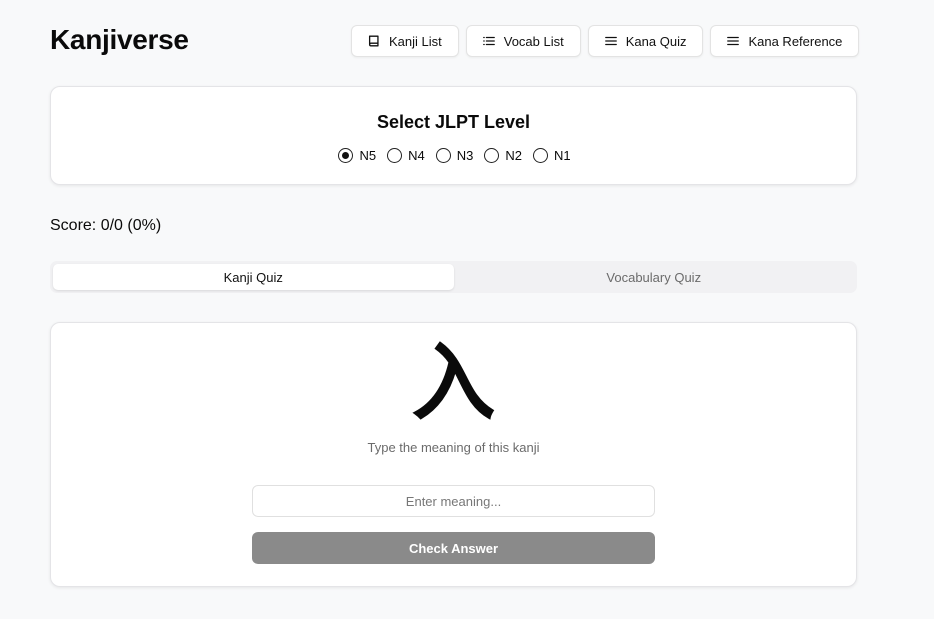  What do you see at coordinates (453, 383) in the screenshot?
I see `kanji-character: 入` at bounding box center [453, 383].